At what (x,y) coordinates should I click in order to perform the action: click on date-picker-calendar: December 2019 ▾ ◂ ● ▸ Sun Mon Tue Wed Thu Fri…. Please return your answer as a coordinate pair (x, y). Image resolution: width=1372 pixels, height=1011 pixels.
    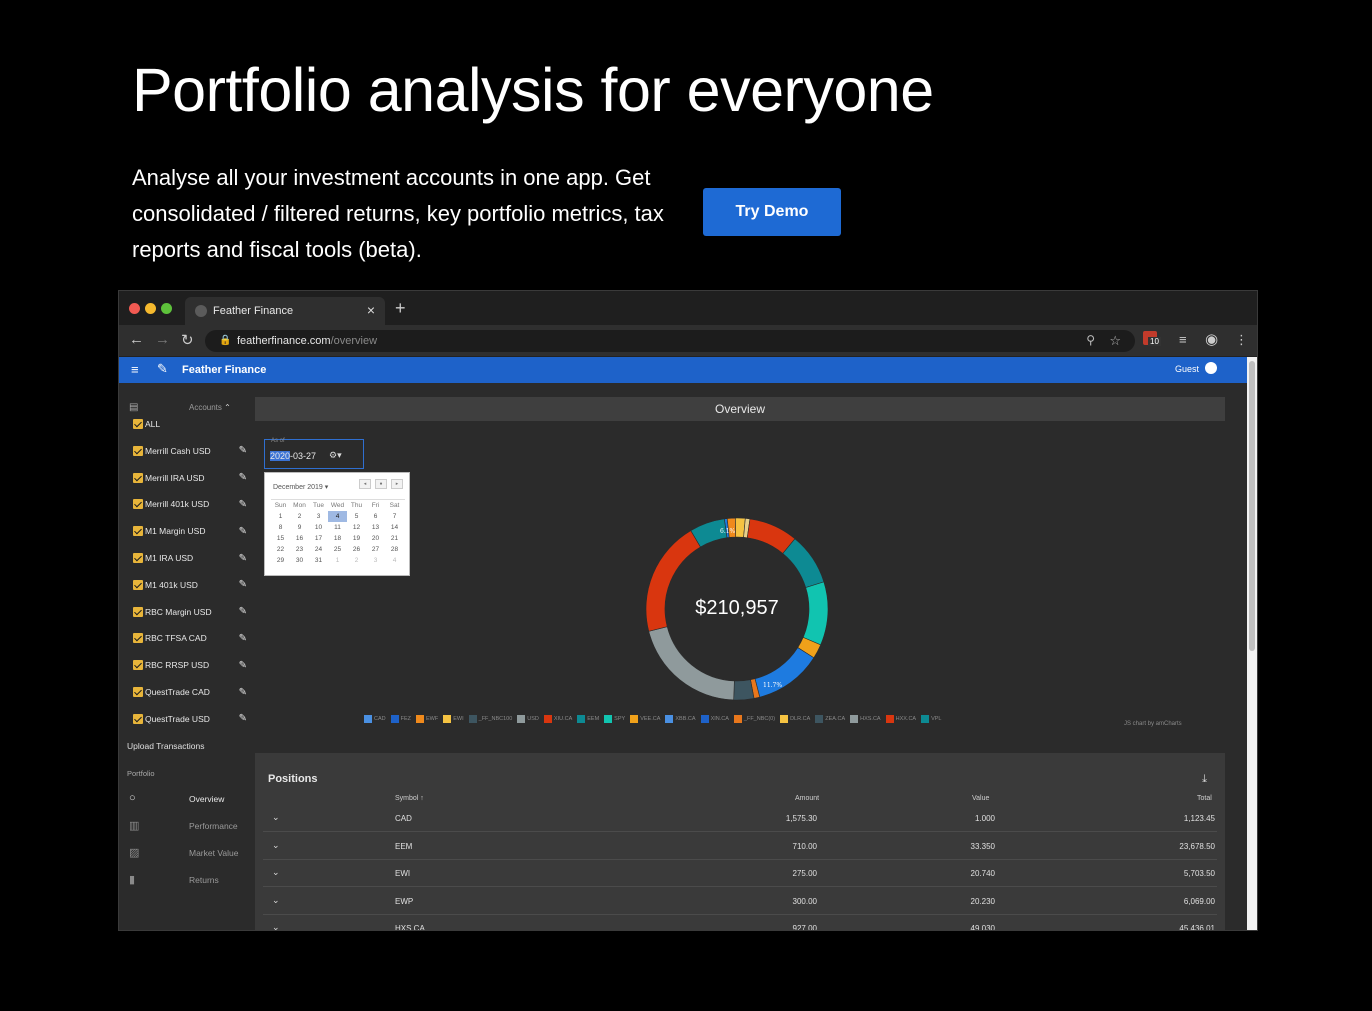
    Looking at the image, I should click on (337, 524).